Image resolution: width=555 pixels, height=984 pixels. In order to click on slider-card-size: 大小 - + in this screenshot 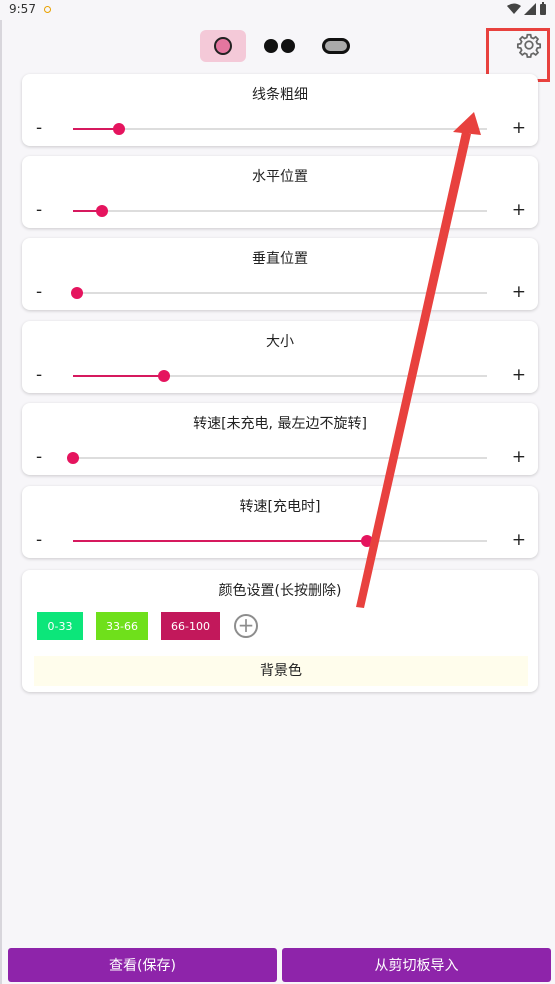, I will do `click(280, 357)`.